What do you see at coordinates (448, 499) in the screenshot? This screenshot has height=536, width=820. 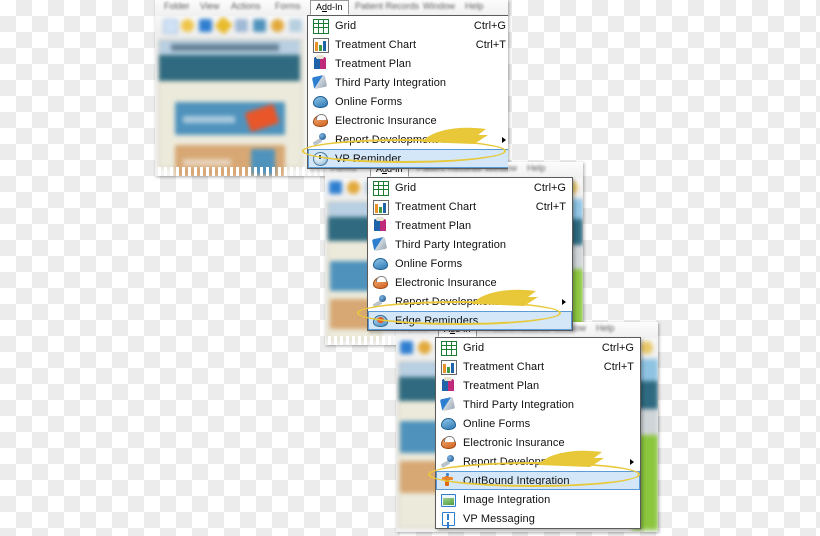 I see `image-integration-icon` at bounding box center [448, 499].